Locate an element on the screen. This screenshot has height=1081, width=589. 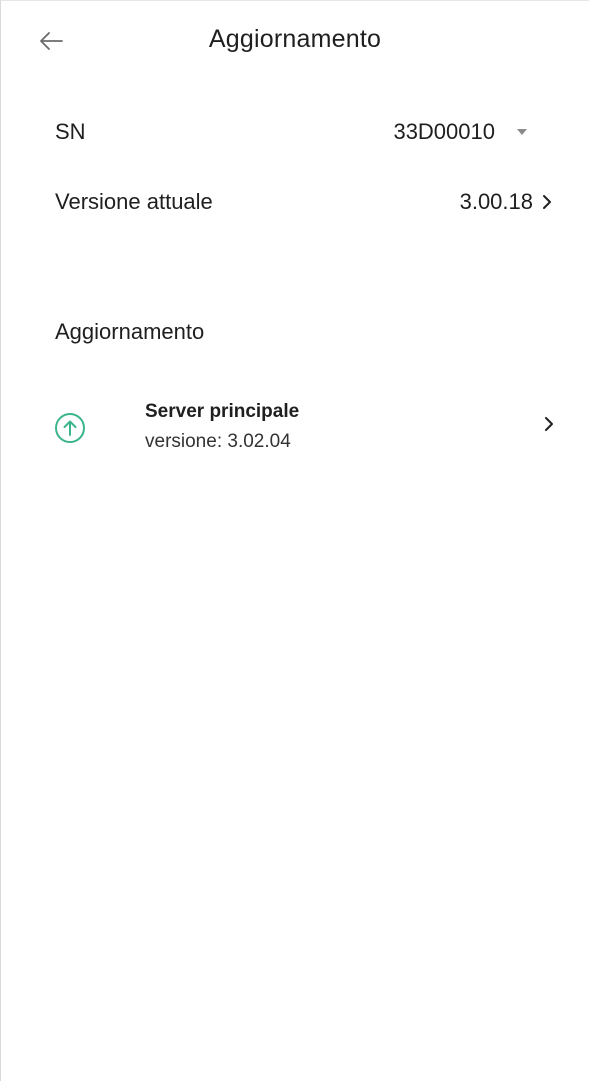
current-version-row: Versione attuale 3.00.18 is located at coordinates (304, 202).